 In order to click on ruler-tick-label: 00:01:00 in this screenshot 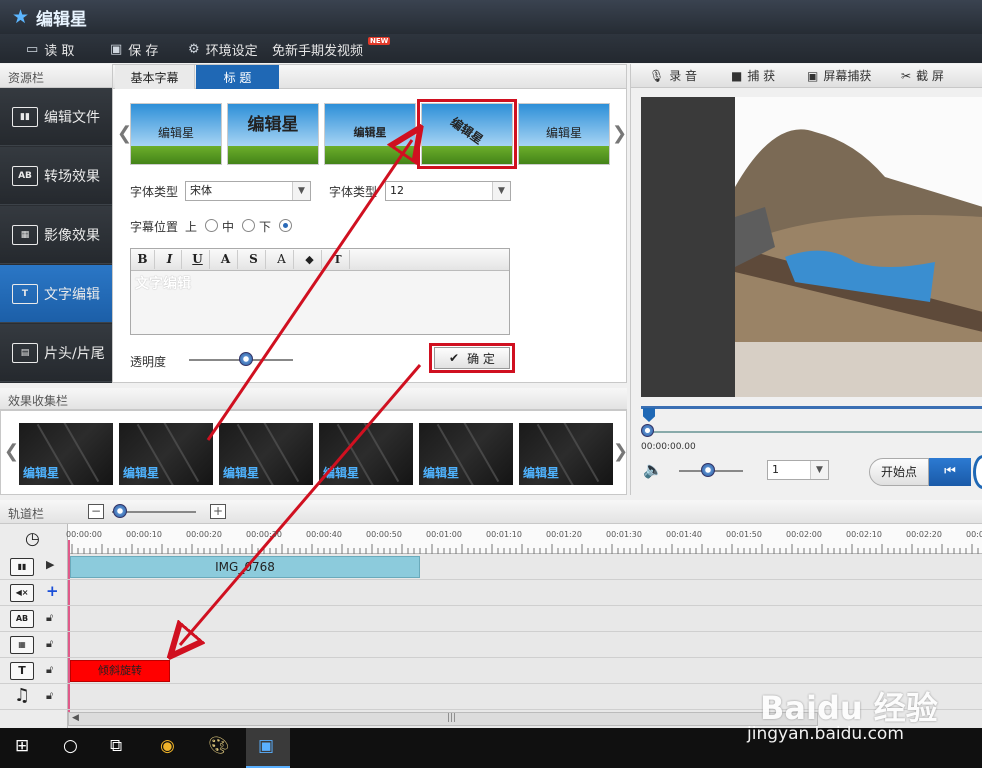, I will do `click(444, 534)`.